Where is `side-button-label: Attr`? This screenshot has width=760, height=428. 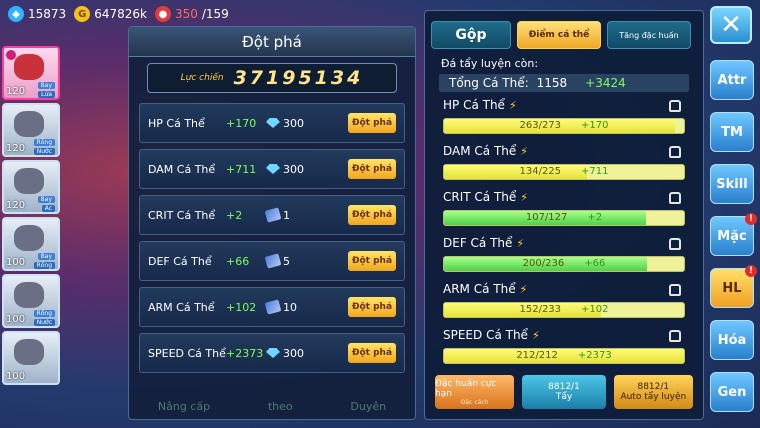
side-button-label: Attr is located at coordinates (732, 80).